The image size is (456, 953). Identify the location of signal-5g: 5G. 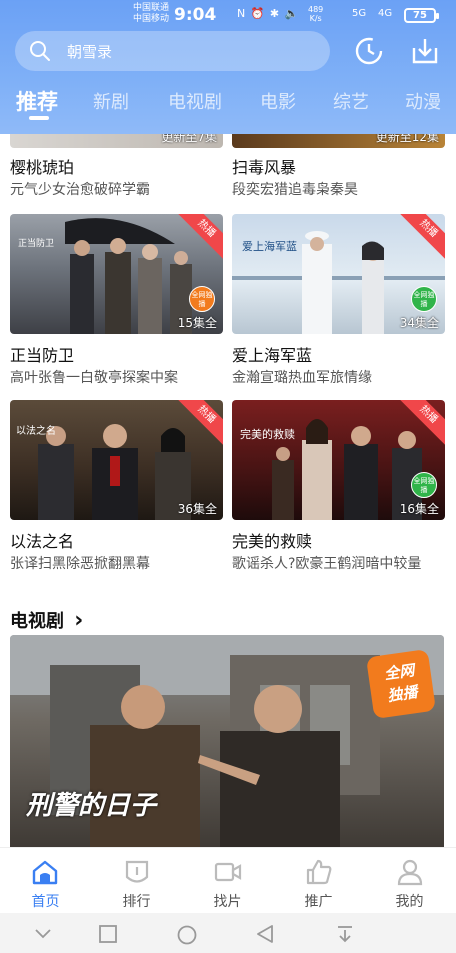
(359, 13).